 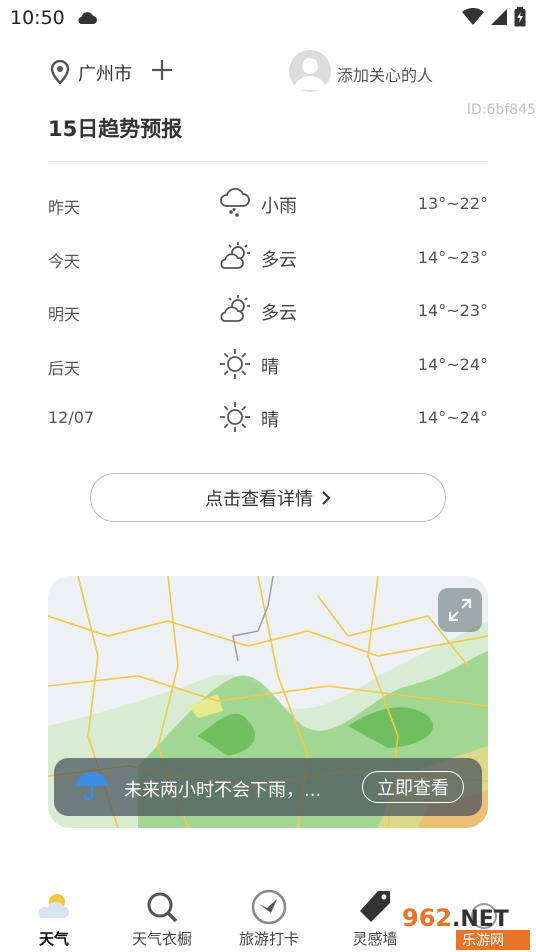 I want to click on forecast-temp: 13°~22°, so click(x=452, y=203).